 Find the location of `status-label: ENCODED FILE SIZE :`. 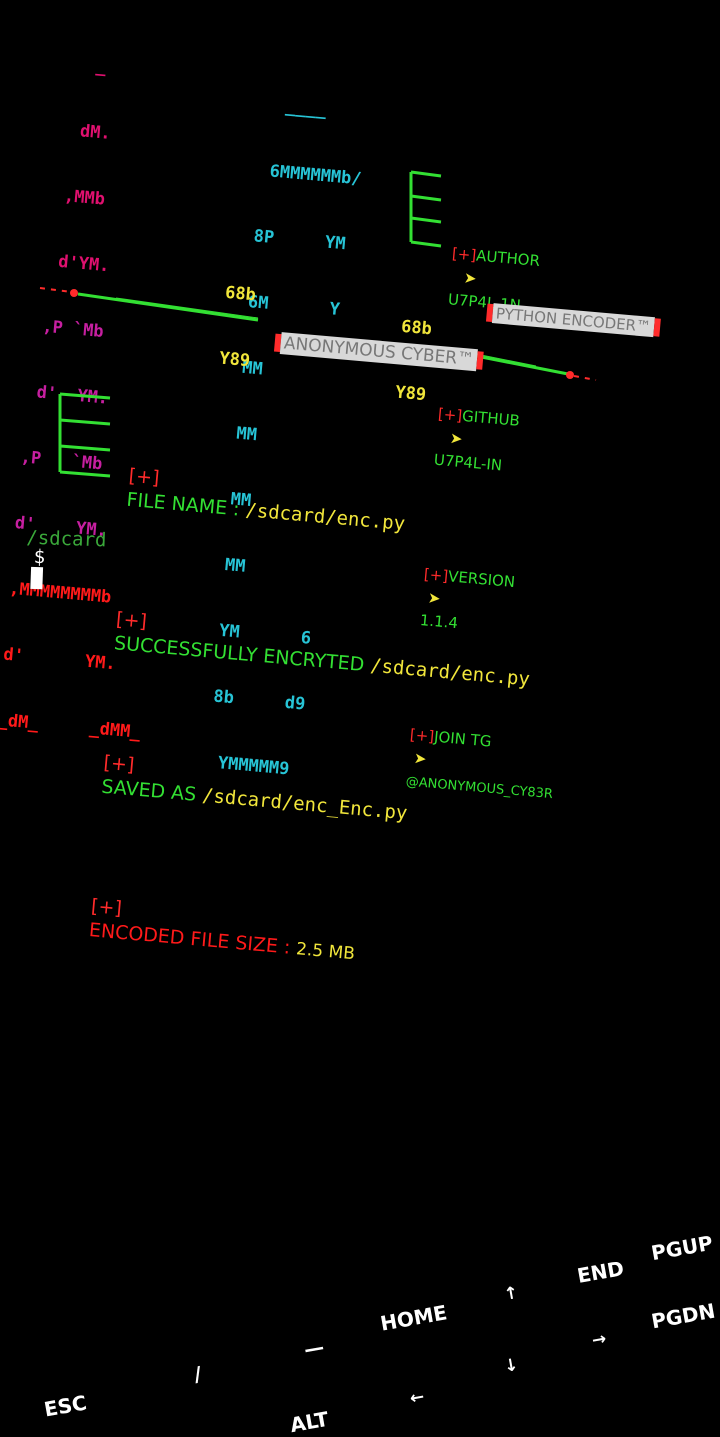

status-label: ENCODED FILE SIZE : is located at coordinates (193, 939).